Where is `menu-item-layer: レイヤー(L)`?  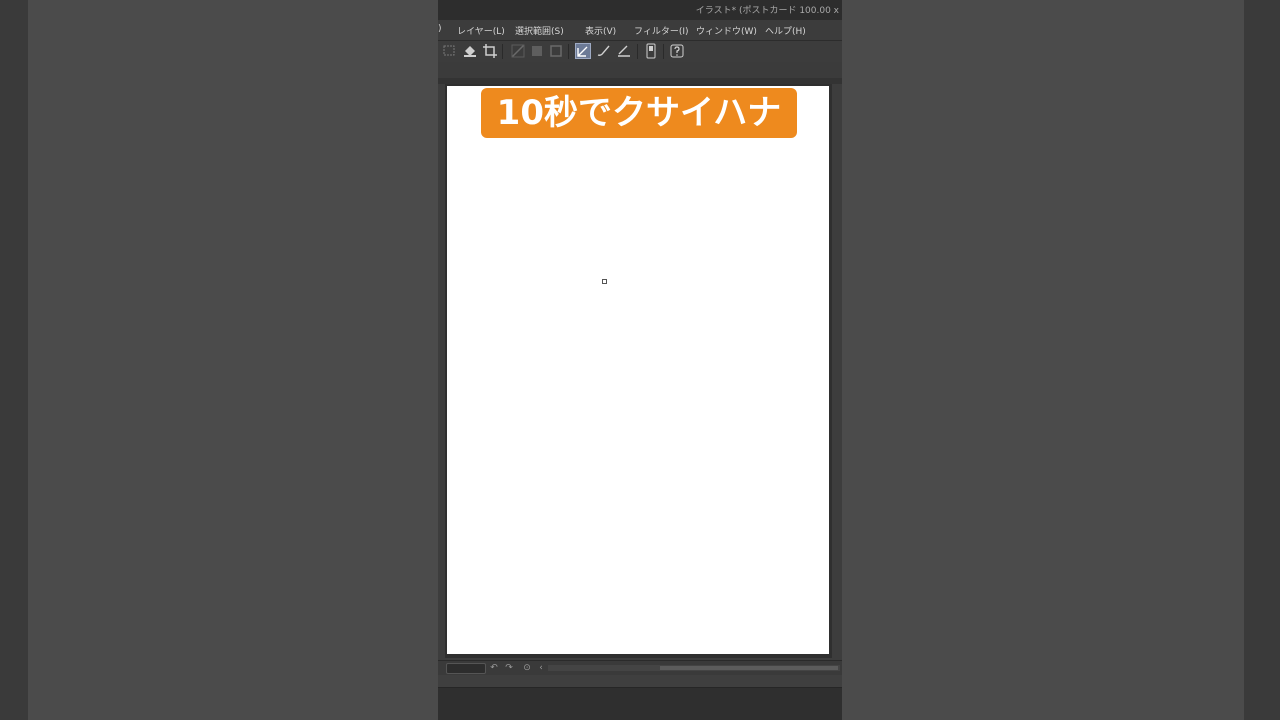 menu-item-layer: レイヤー(L) is located at coordinates (481, 30).